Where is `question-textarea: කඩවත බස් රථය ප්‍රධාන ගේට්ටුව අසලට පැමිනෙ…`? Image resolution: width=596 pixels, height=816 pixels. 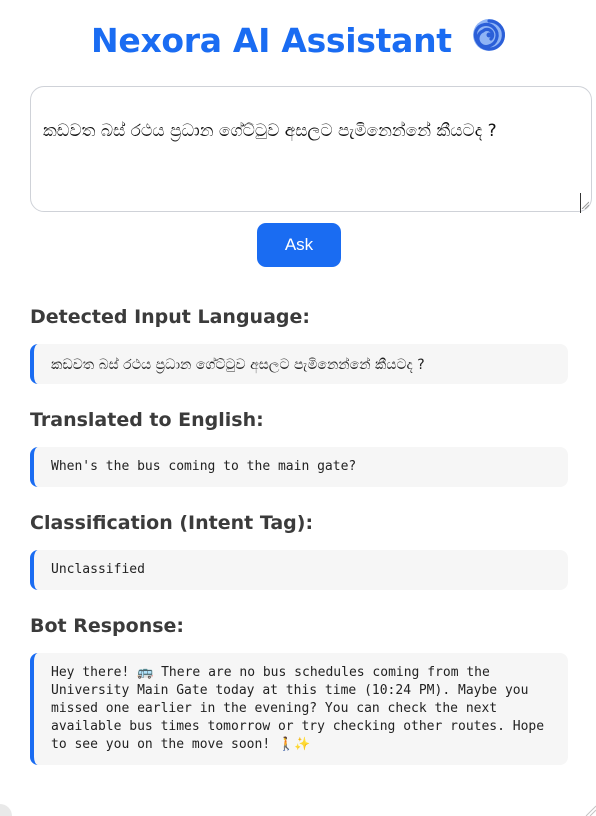 question-textarea: කඩවත බස් රථය ප්‍රධාන ගේට්ටුව අසලට පැමිනෙ… is located at coordinates (311, 149).